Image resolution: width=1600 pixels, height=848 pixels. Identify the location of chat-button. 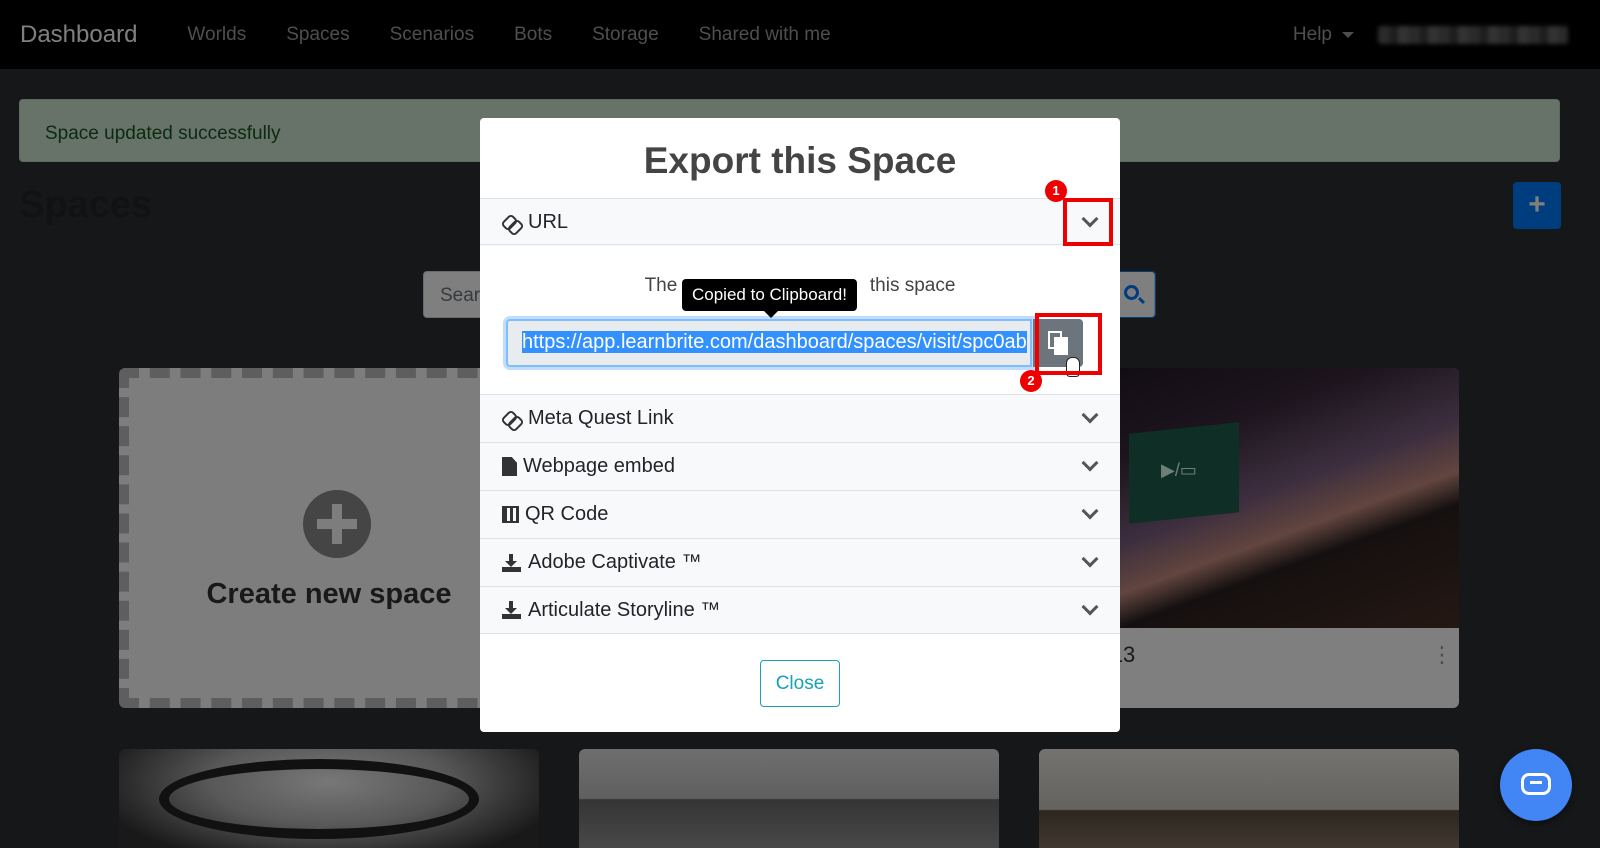
(1536, 785).